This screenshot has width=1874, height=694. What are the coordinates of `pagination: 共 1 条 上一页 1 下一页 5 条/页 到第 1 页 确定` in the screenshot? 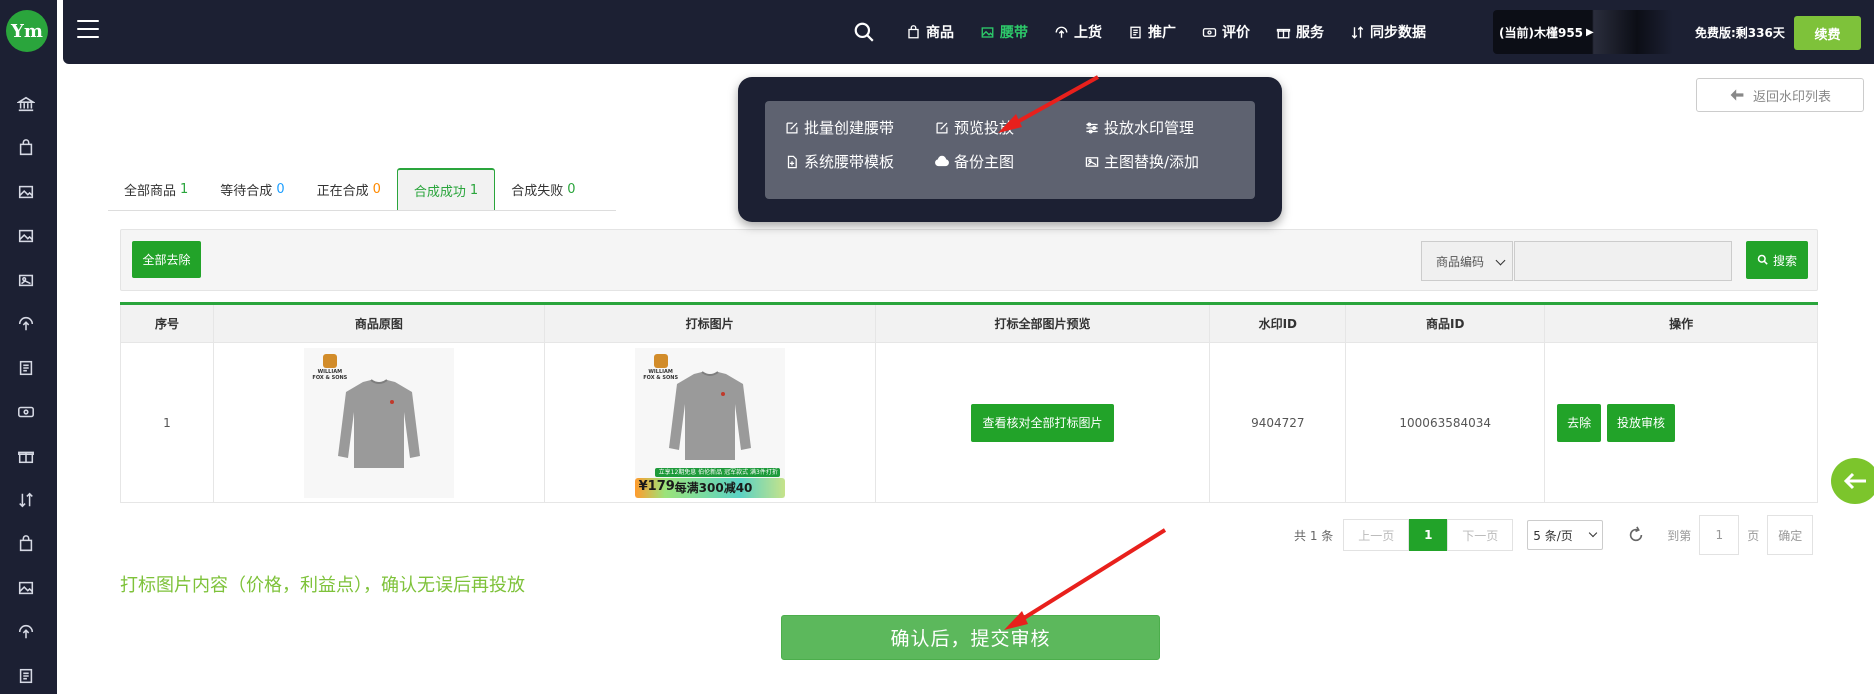 It's located at (1554, 535).